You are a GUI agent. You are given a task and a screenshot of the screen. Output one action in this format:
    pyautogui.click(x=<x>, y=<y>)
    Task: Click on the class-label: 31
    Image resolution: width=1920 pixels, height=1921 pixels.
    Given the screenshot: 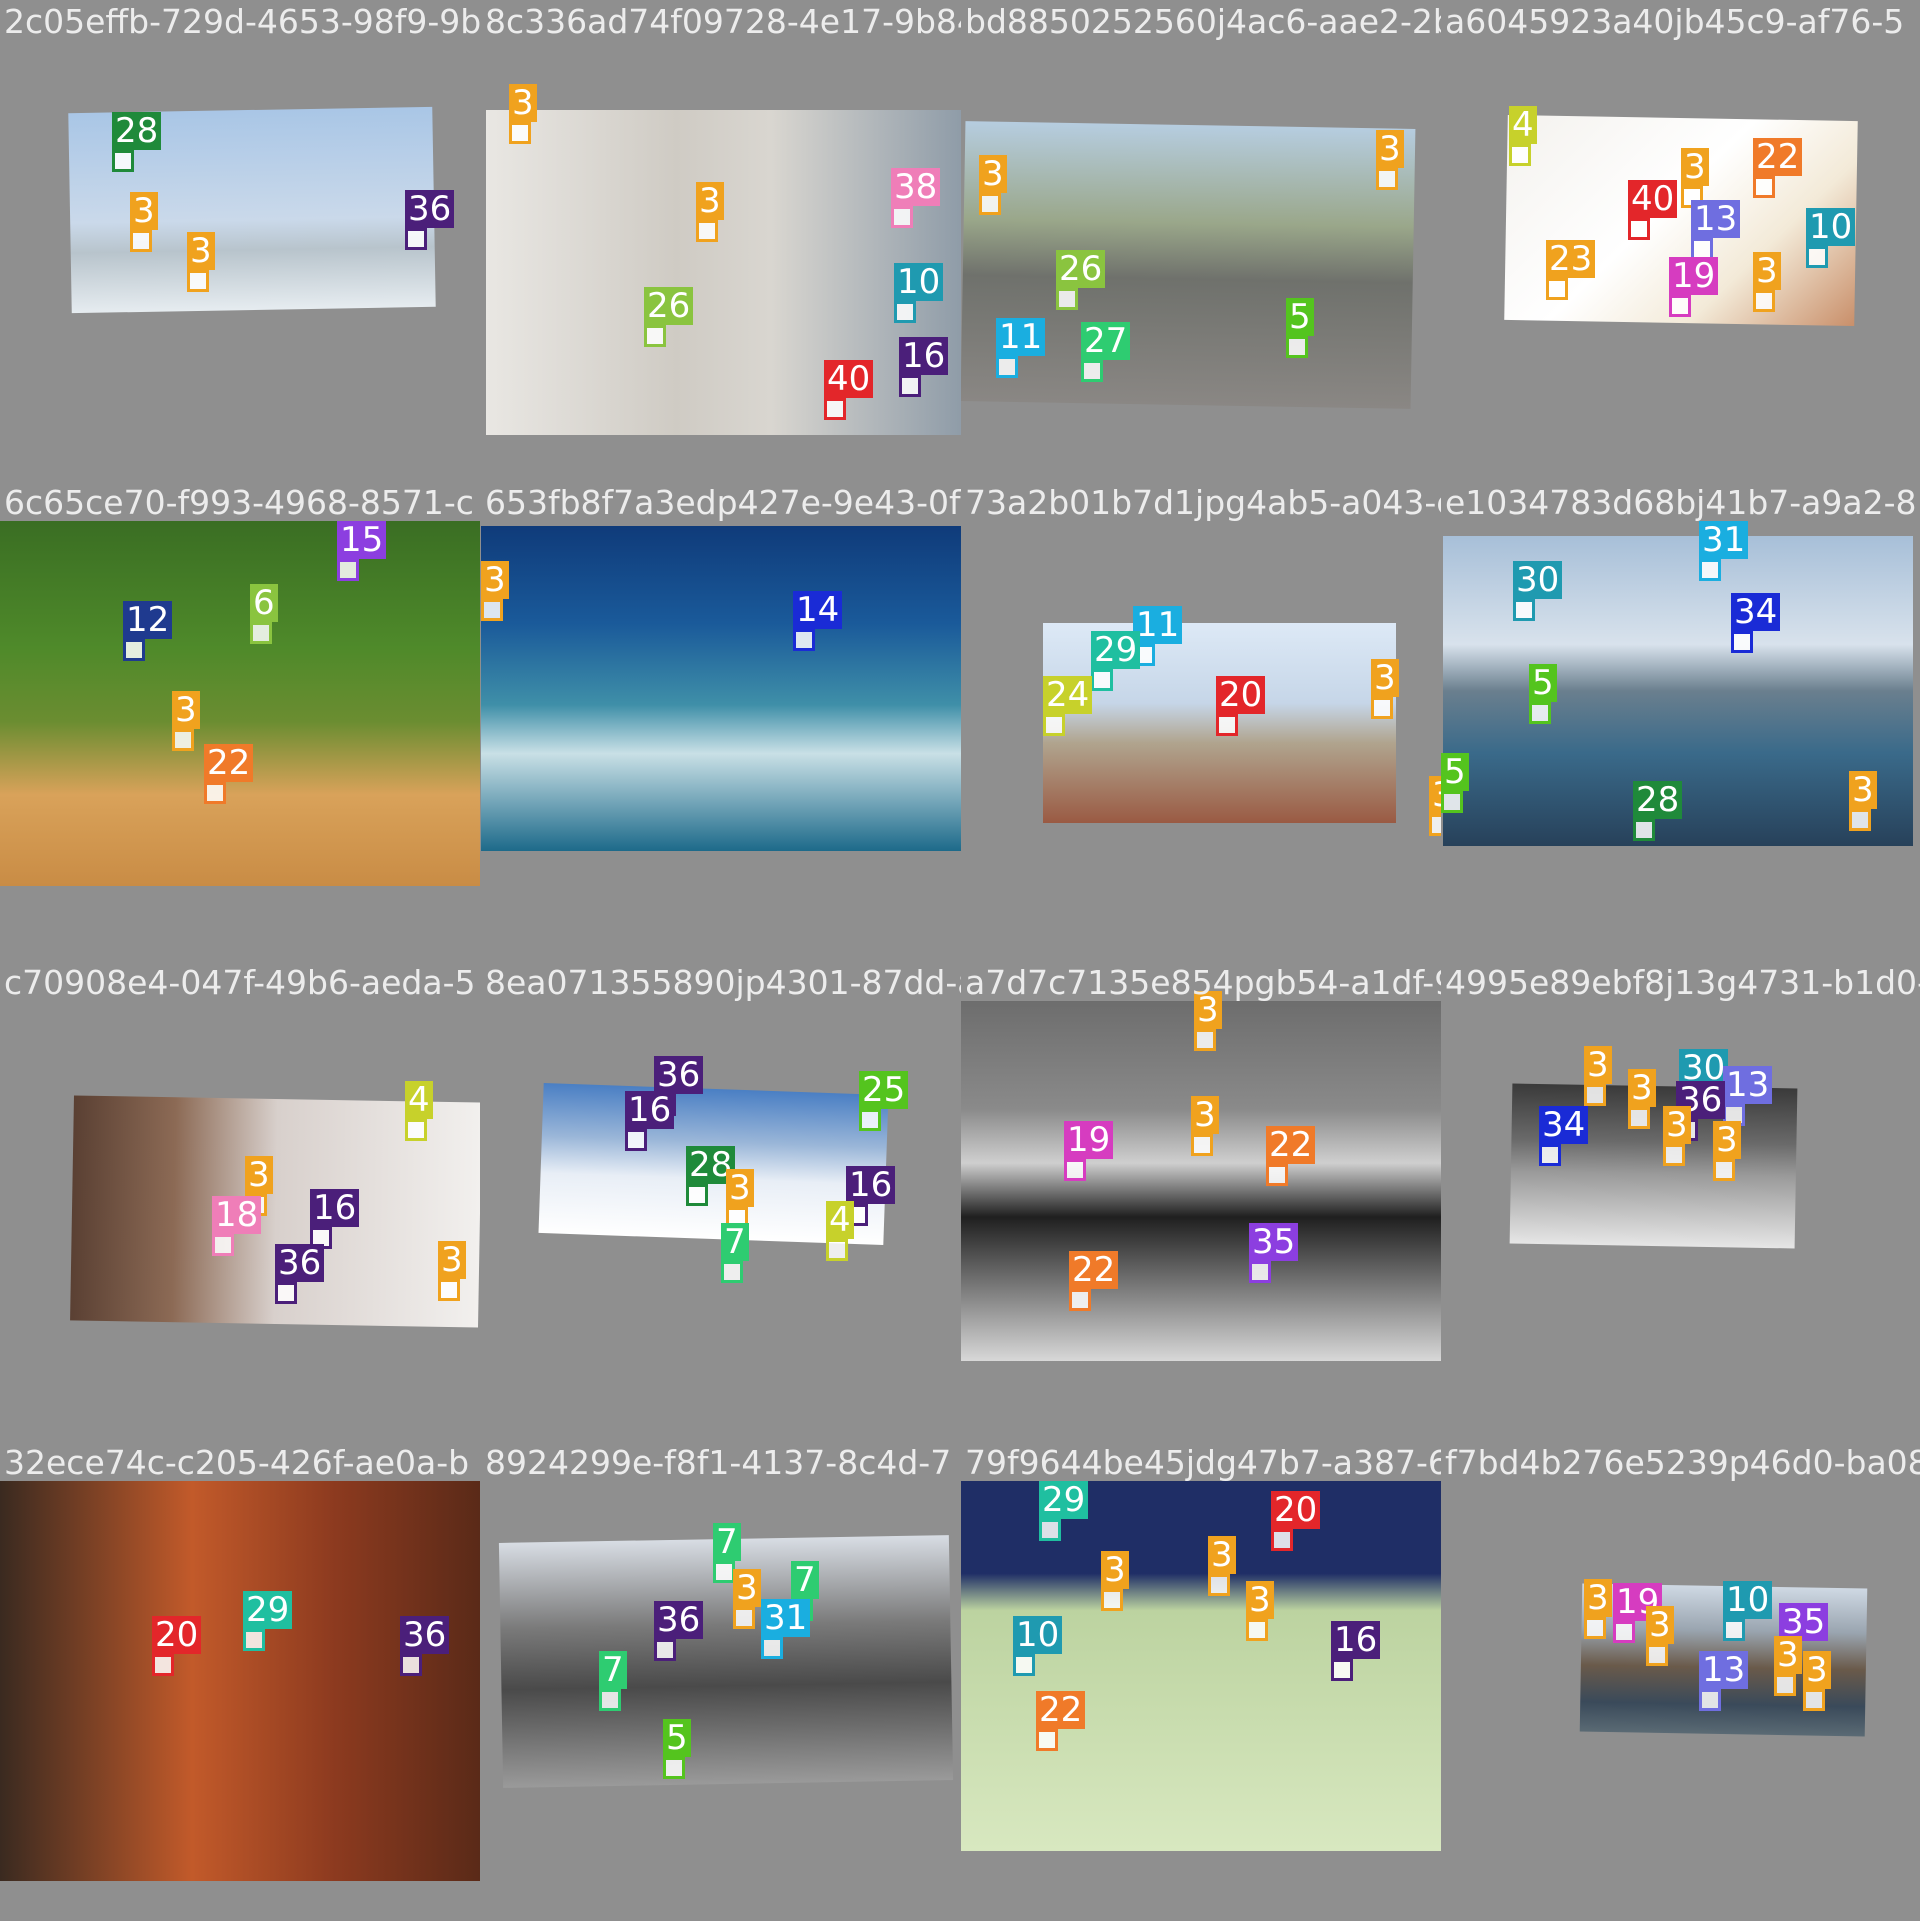 What is the action you would take?
    pyautogui.click(x=786, y=1618)
    